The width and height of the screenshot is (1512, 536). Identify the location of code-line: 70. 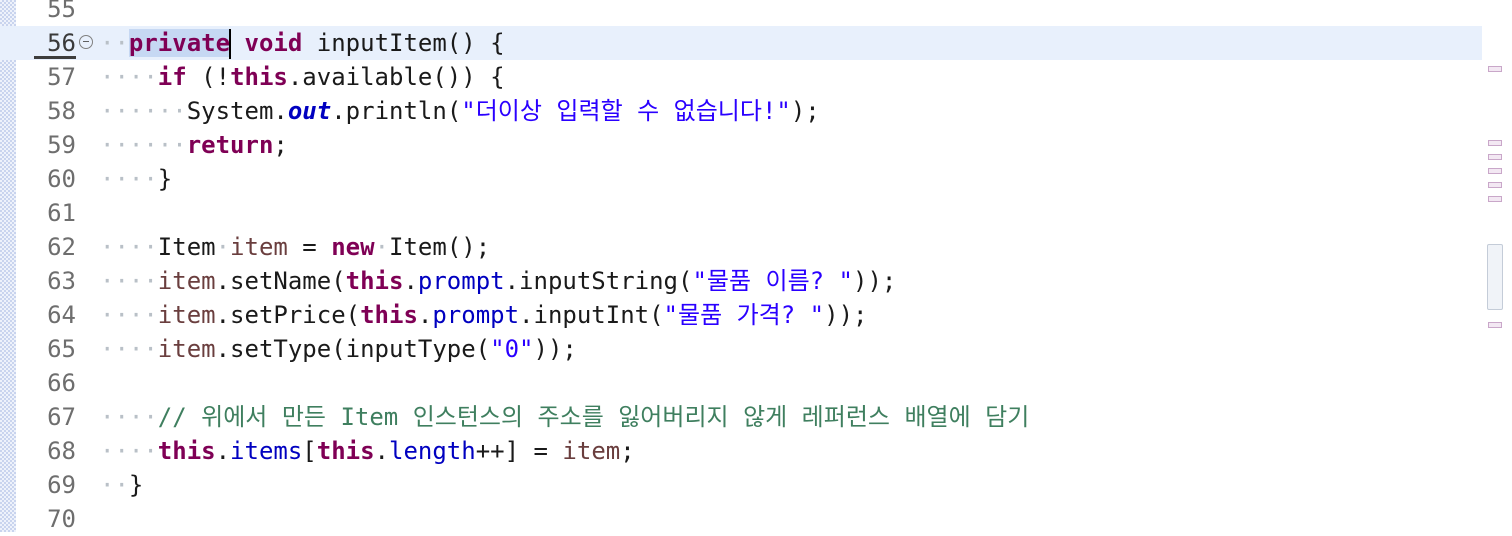
(741, 519).